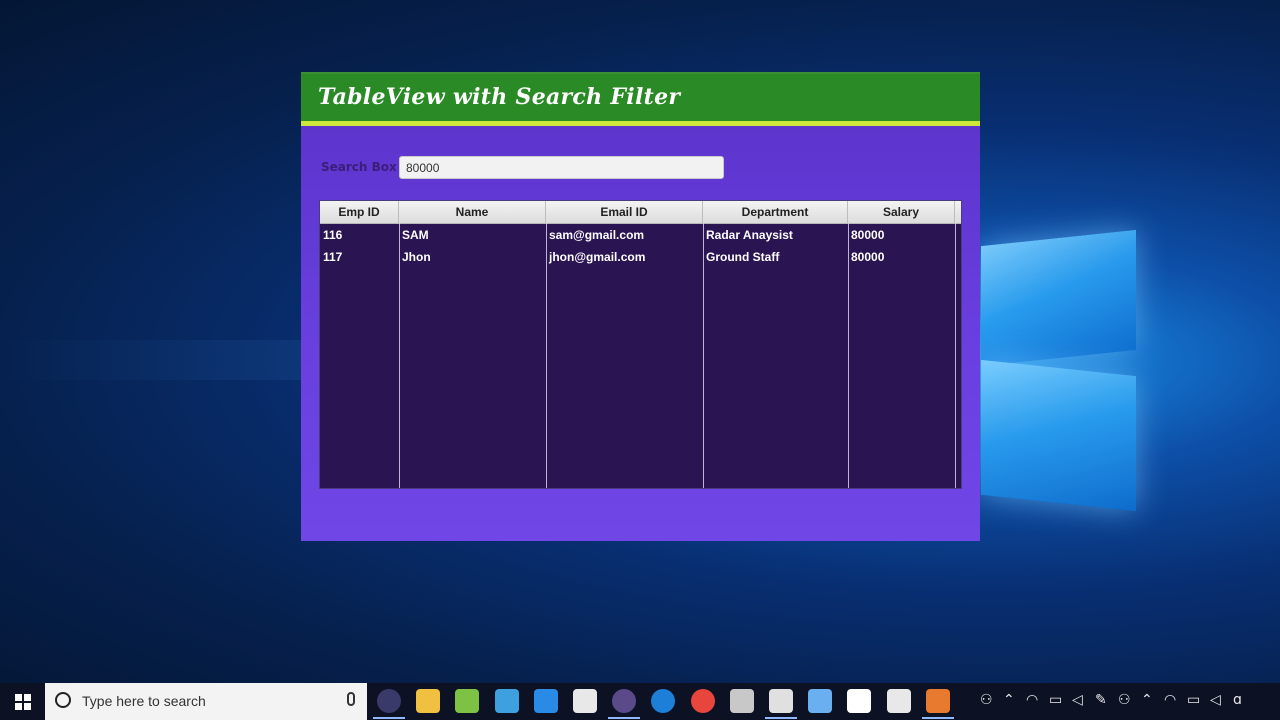 Image resolution: width=1280 pixels, height=720 pixels. What do you see at coordinates (937, 704) in the screenshot?
I see `java-icon` at bounding box center [937, 704].